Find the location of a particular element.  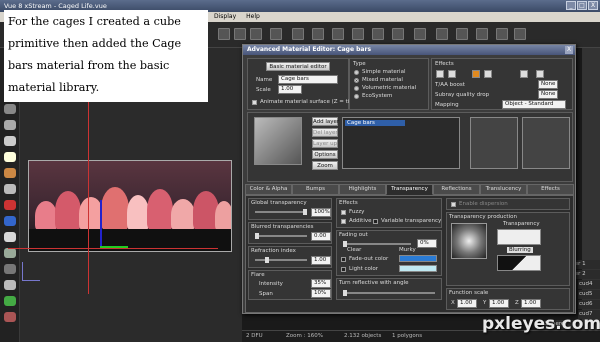

intensity-field: 35% is located at coordinates (321, 283).